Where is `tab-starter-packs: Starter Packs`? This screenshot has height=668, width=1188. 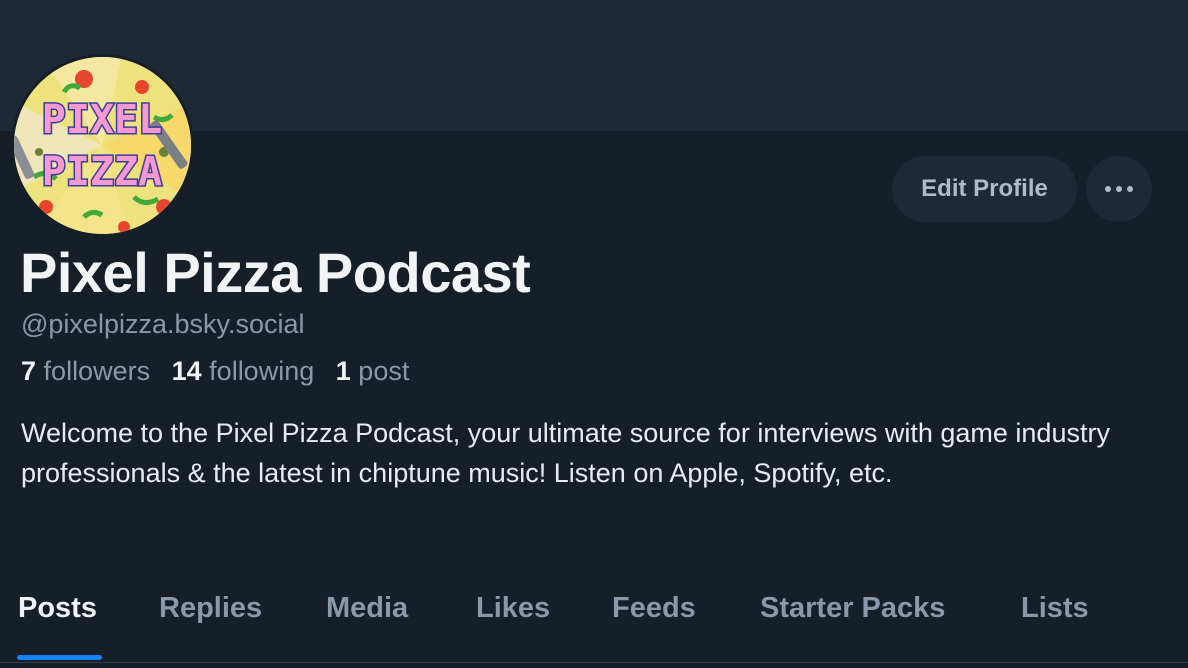
tab-starter-packs: Starter Packs is located at coordinates (852, 608).